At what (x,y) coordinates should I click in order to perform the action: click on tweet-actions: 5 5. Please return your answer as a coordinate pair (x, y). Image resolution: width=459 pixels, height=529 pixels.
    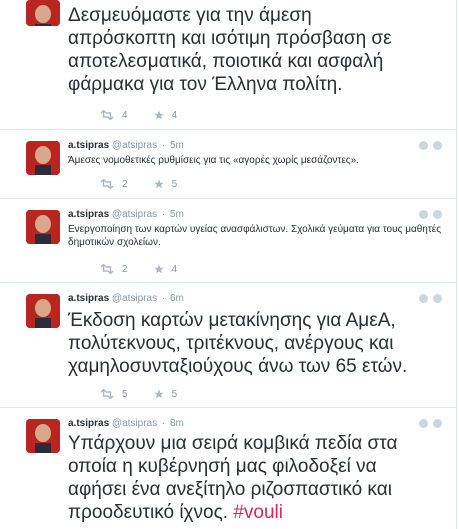
    Looking at the image, I should click on (151, 394).